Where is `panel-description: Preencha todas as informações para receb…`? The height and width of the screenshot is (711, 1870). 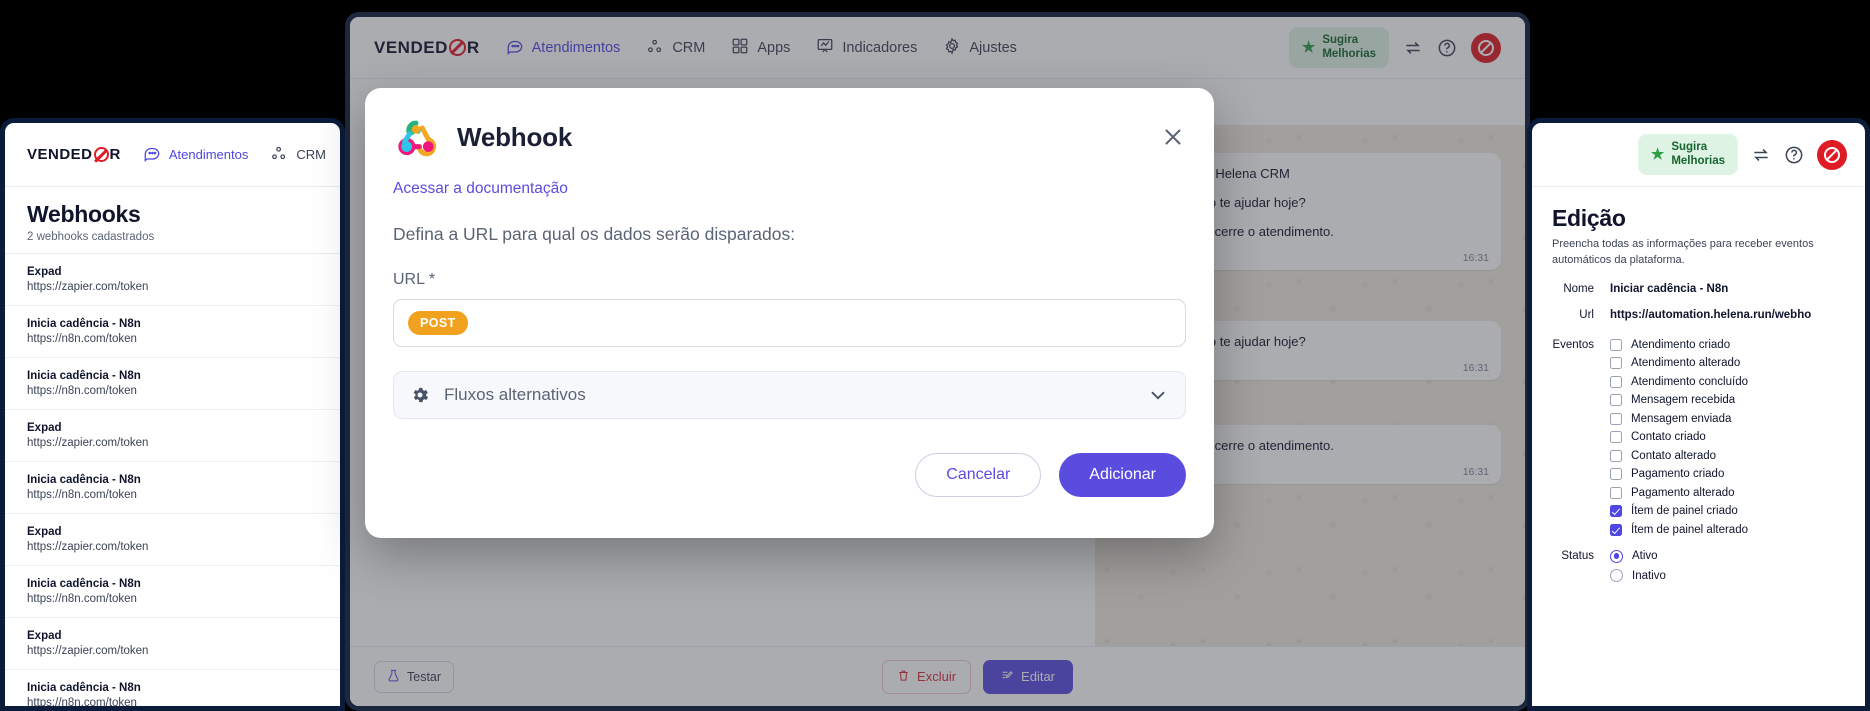
panel-description: Preencha todas as informações para receb… is located at coordinates (1683, 252).